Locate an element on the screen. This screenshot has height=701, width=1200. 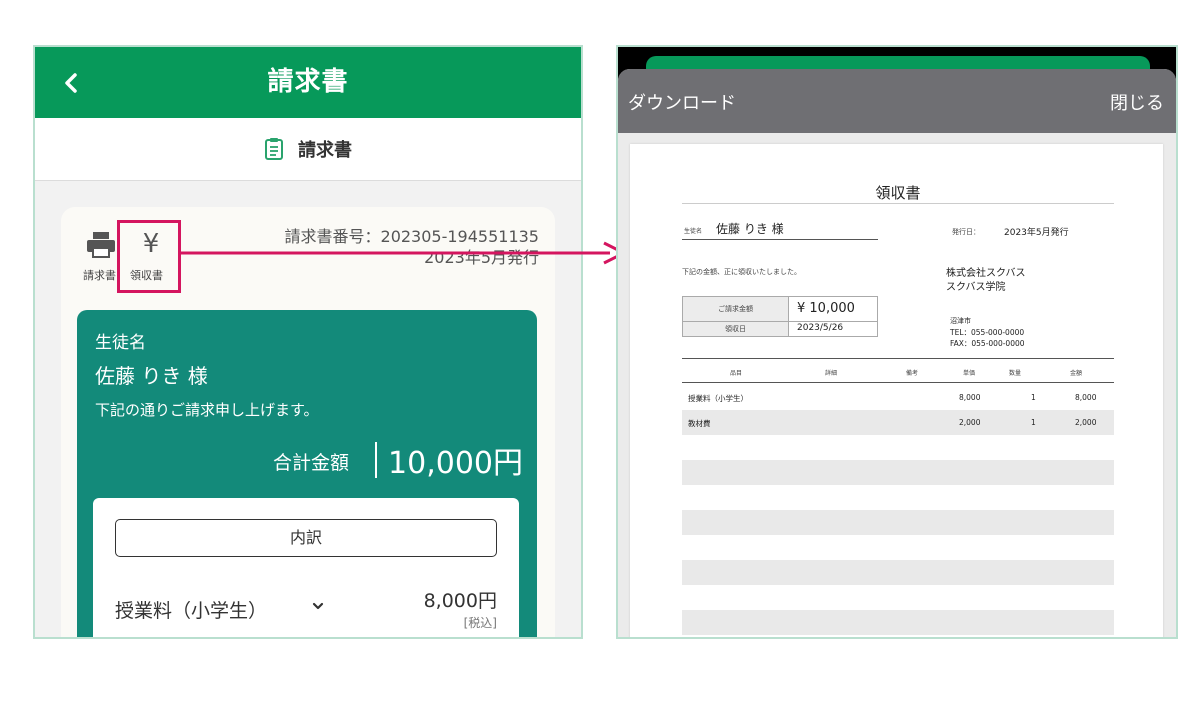
modal-toolbar: ダウンロード 閉じる is located at coordinates (897, 101).